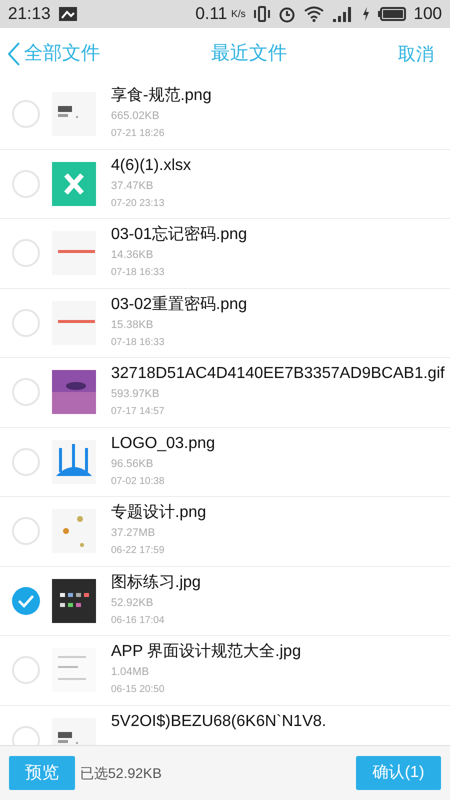  What do you see at coordinates (392, 14) in the screenshot?
I see `battery-icon` at bounding box center [392, 14].